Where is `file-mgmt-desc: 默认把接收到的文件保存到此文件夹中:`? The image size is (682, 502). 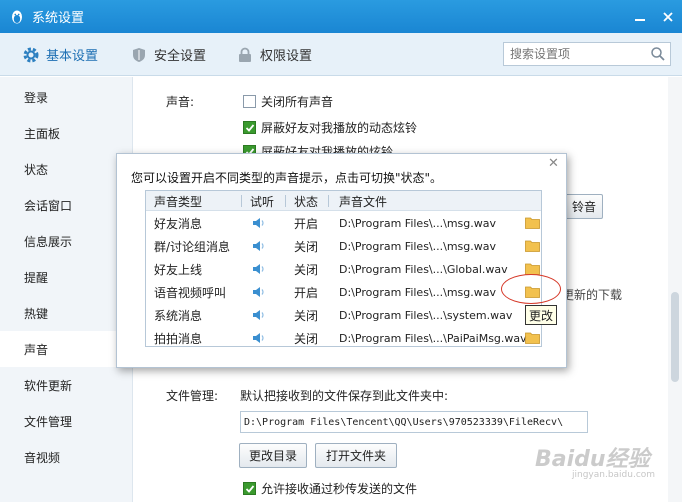
file-mgmt-desc: 默认把接收到的文件保存到此文件夹中: is located at coordinates (344, 396).